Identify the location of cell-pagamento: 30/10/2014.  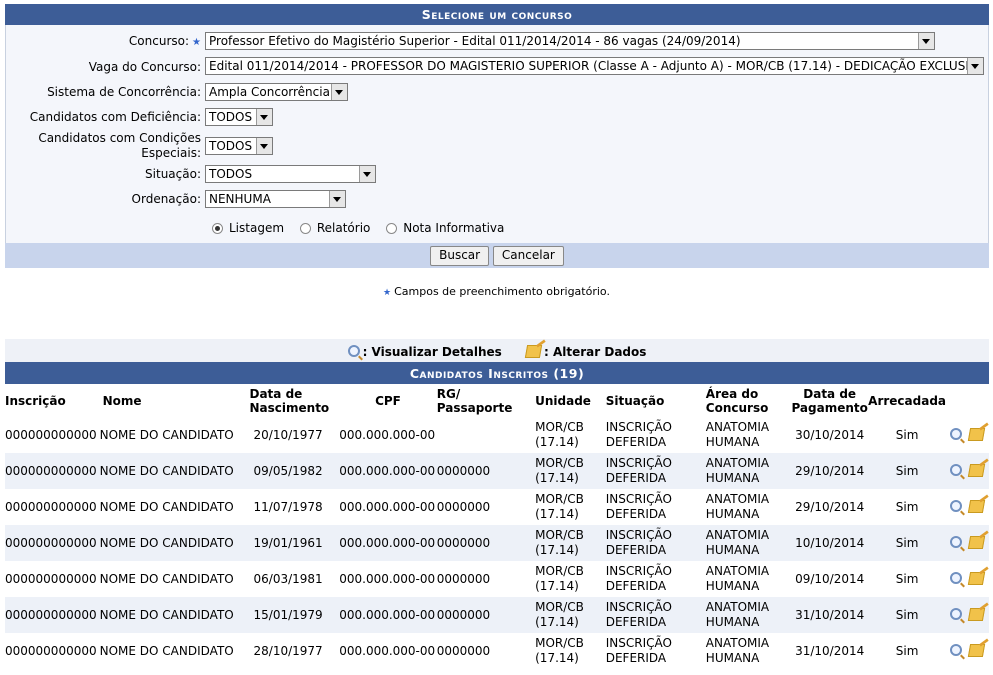
(830, 435).